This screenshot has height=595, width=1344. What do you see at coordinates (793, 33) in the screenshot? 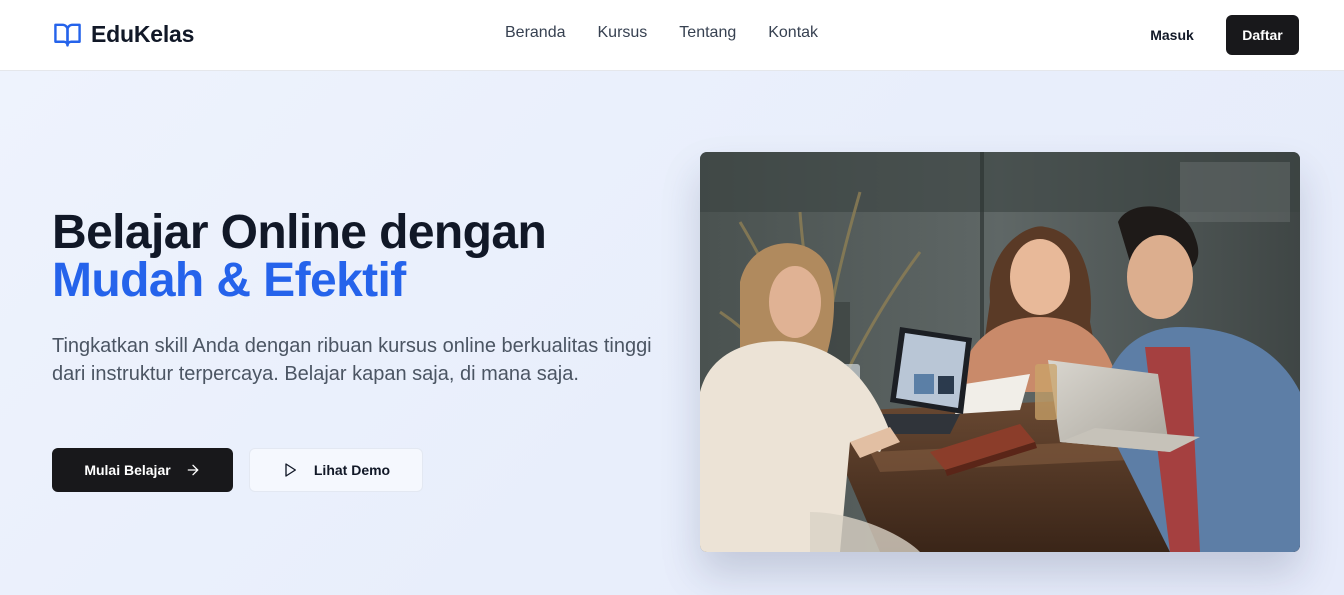
I see `nav-link-kontak: Kontak` at bounding box center [793, 33].